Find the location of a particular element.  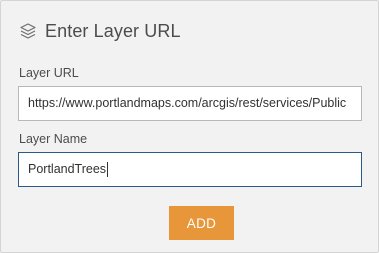

layer-name-value-wrapper: PortlandTrees is located at coordinates (68, 169).